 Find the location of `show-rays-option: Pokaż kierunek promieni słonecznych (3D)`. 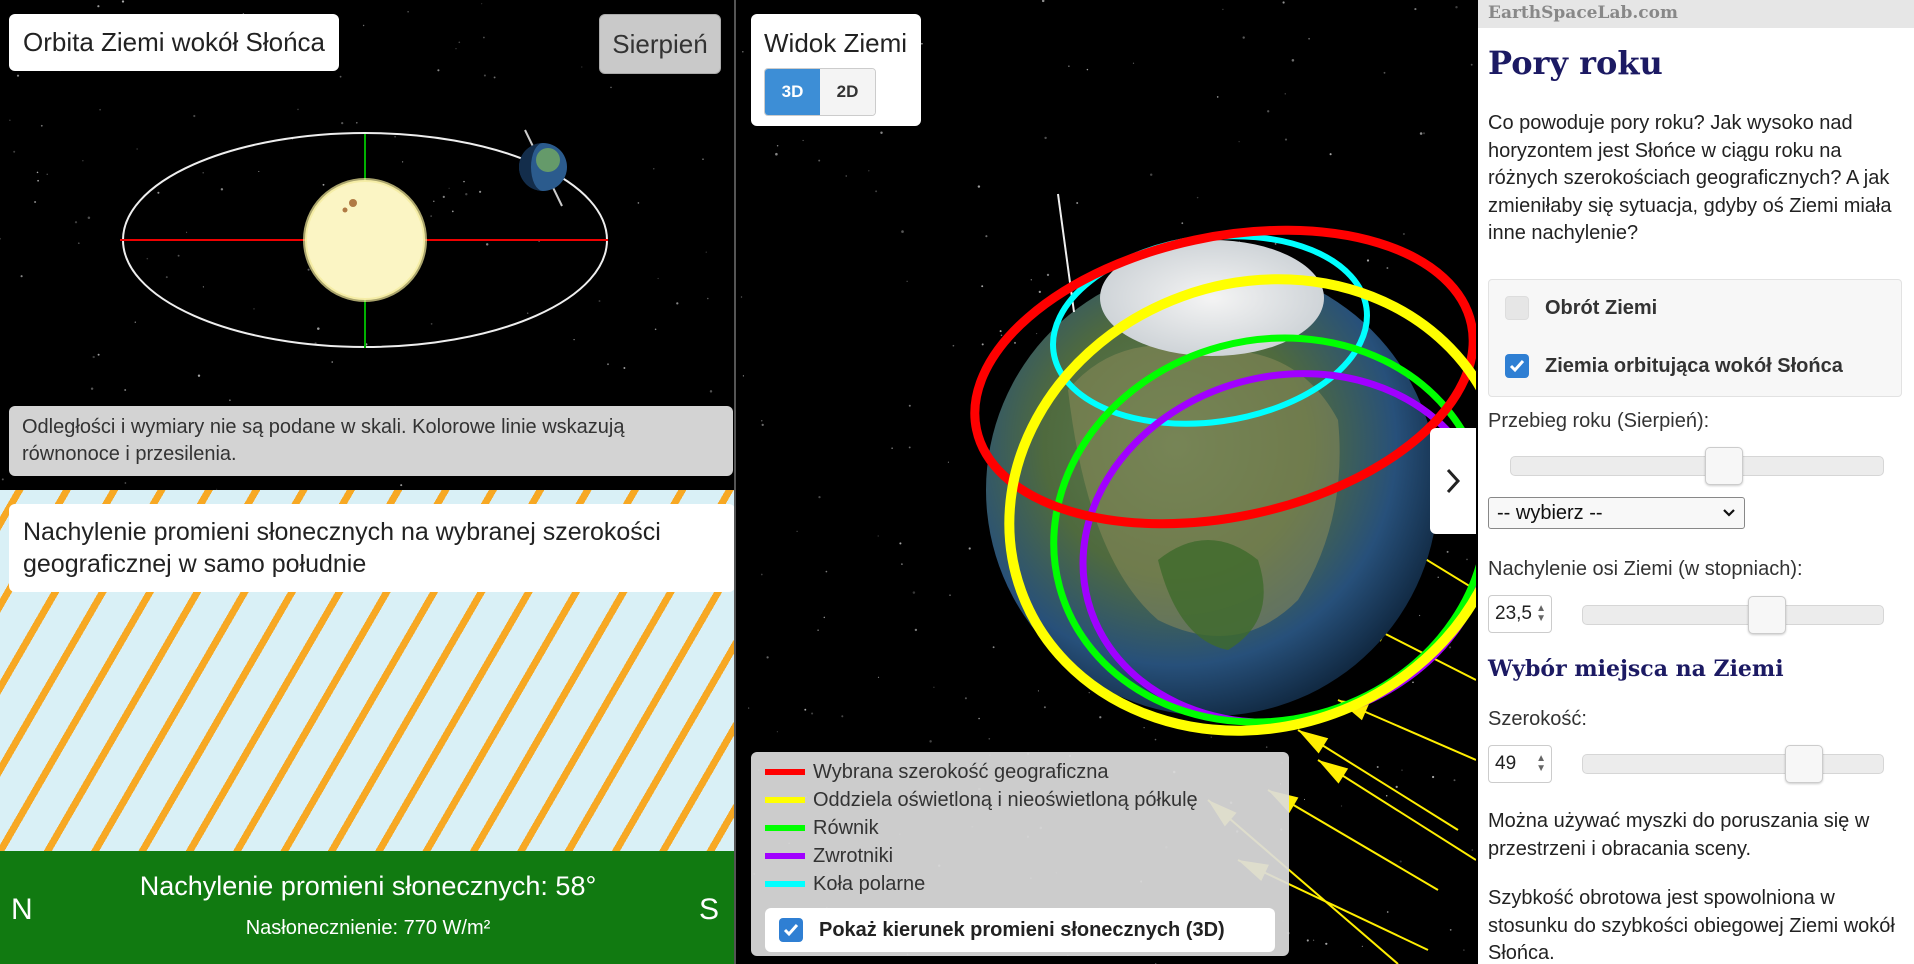

show-rays-option: Pokaż kierunek promieni słonecznych (3D) is located at coordinates (1020, 930).